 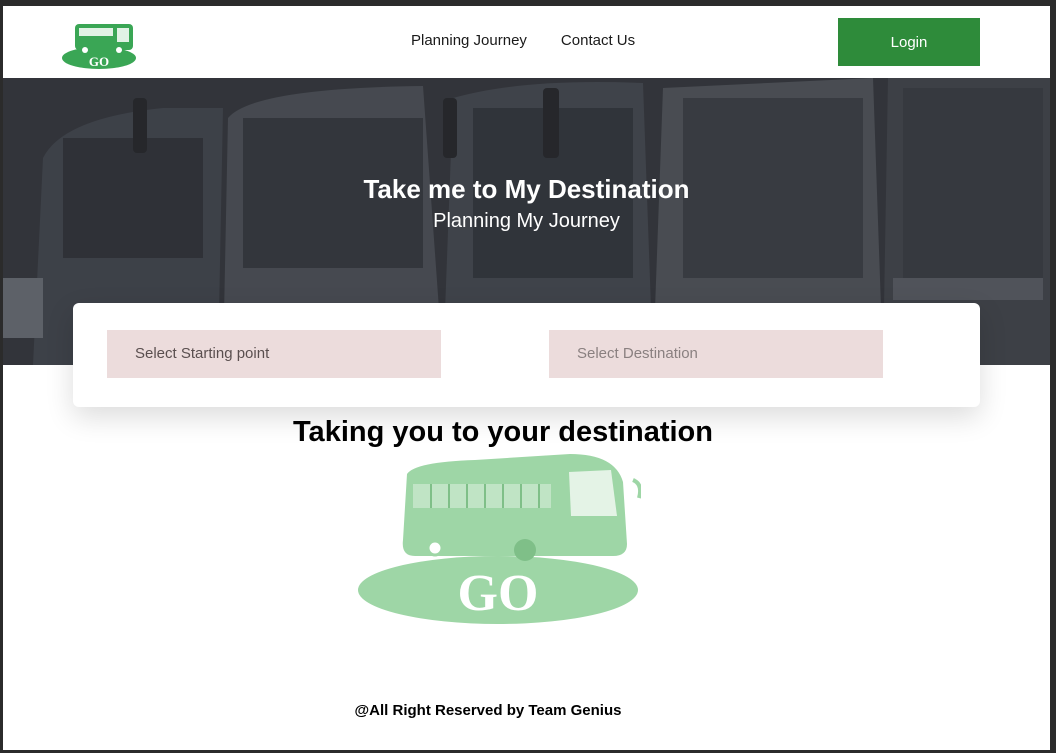 I want to click on journey-search-card: Select Starting point Select Destination, so click(x=526, y=355).